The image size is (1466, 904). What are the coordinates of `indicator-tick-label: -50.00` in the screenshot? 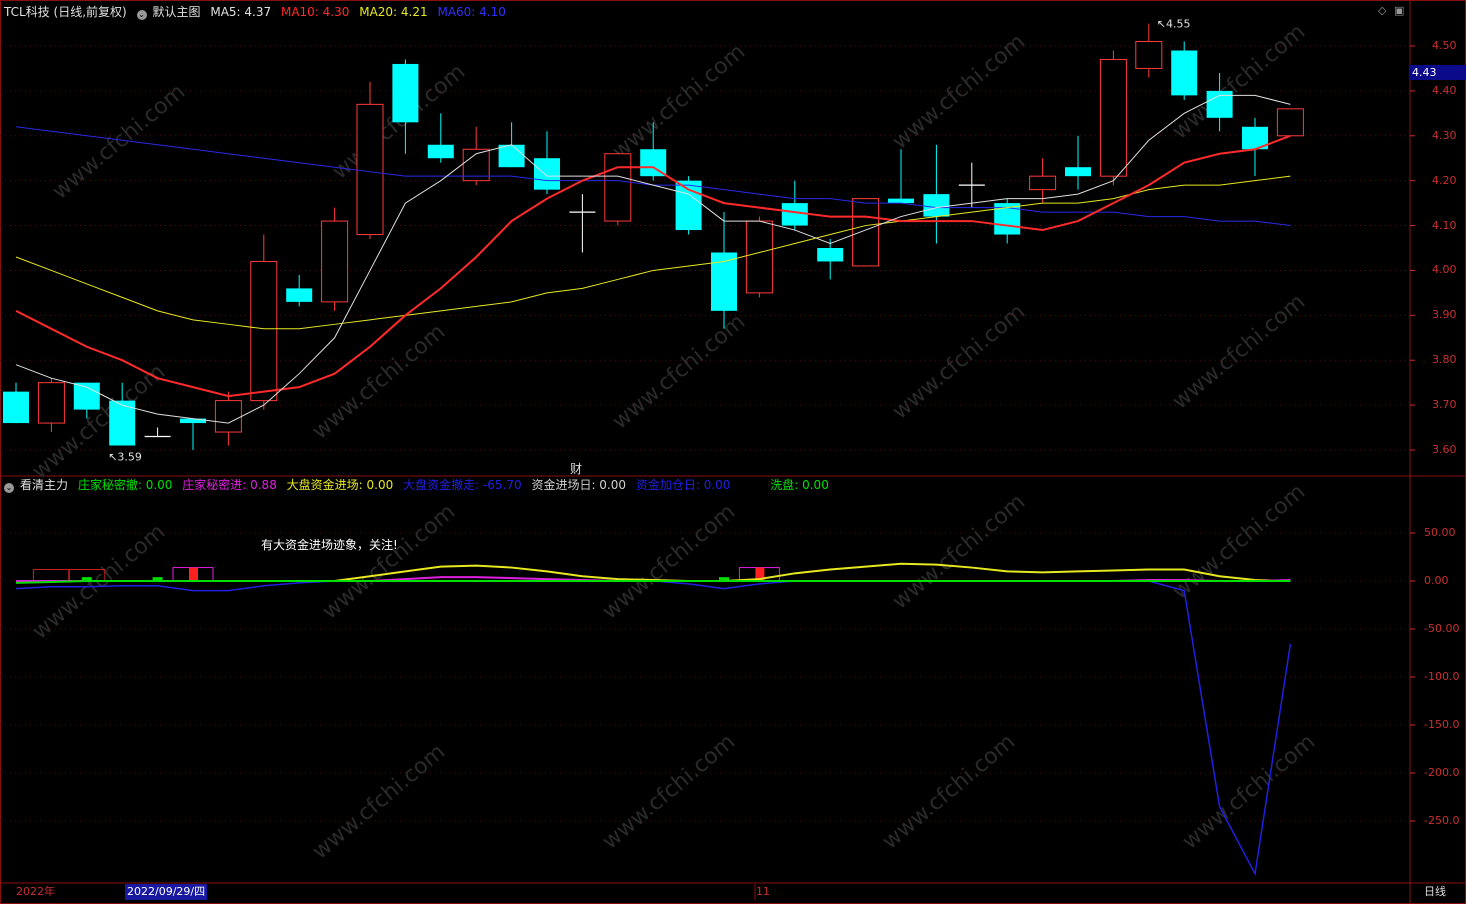 It's located at (1442, 628).